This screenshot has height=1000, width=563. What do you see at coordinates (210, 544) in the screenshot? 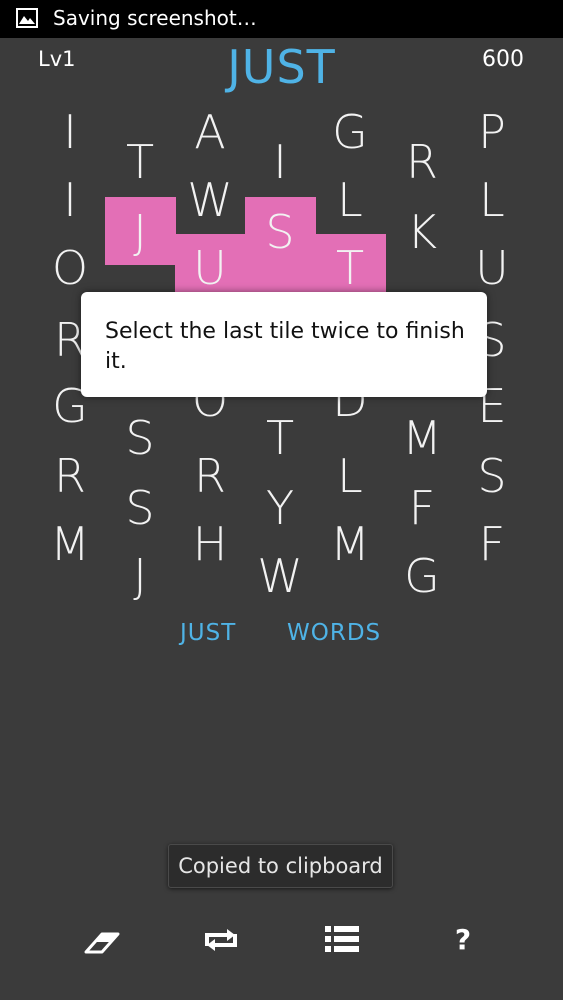
I see `letter-tile: H` at bounding box center [210, 544].